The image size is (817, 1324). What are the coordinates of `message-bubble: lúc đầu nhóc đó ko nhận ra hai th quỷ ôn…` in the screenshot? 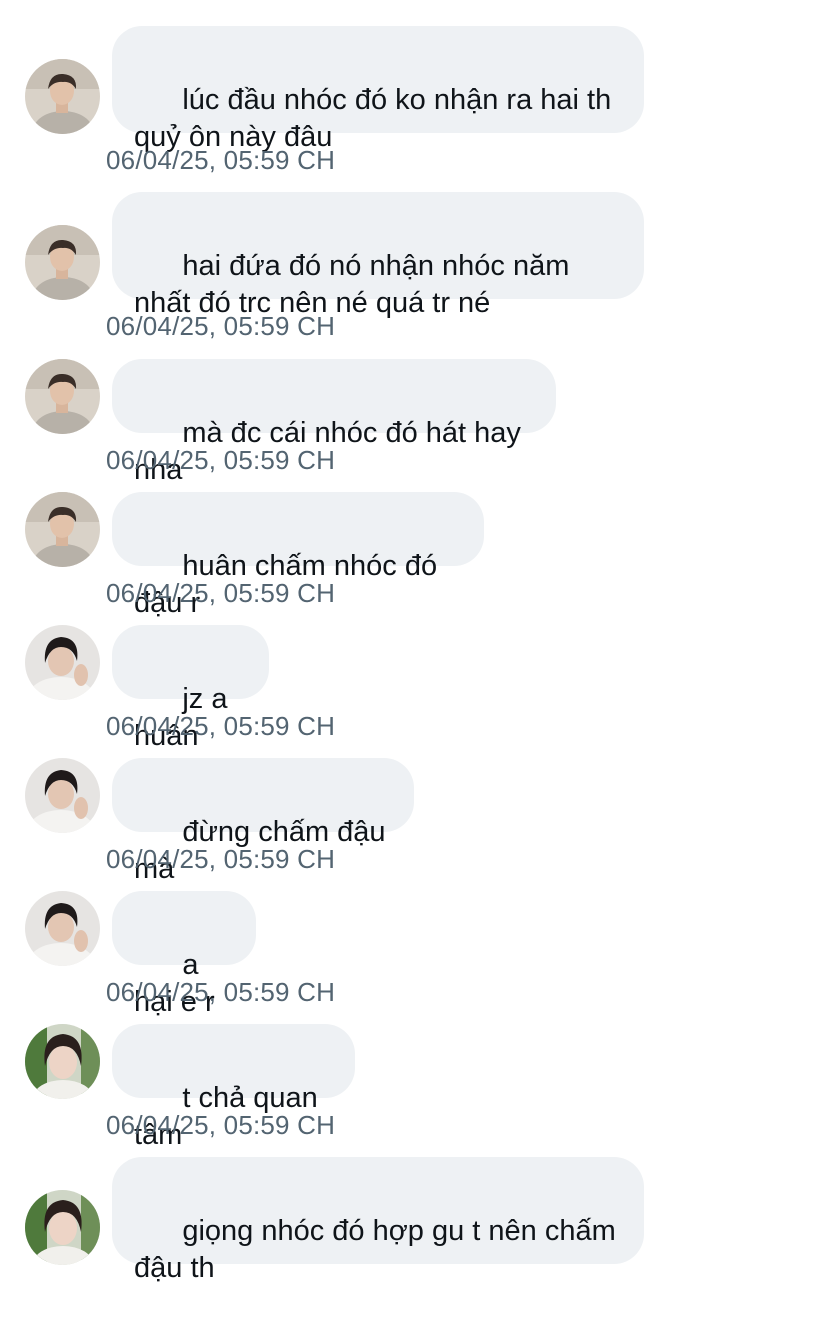 It's located at (378, 89).